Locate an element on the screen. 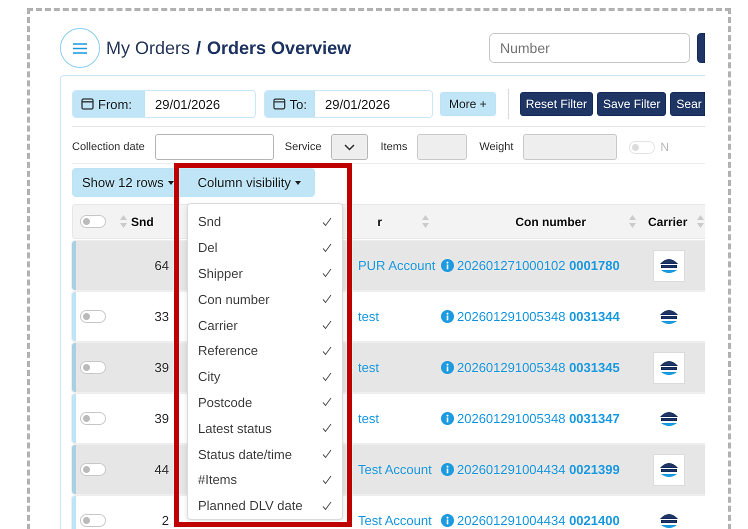 The image size is (748, 529). menu-item: Carrier is located at coordinates (265, 325).